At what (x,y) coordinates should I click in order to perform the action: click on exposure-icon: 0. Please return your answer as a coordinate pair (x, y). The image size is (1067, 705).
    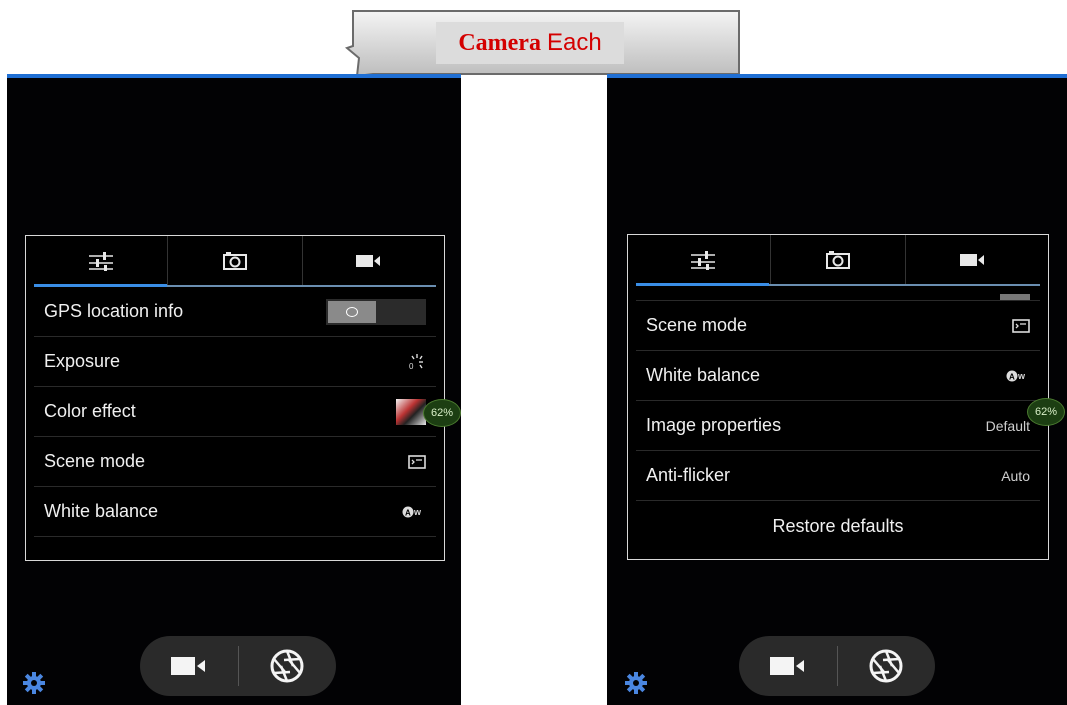
    Looking at the image, I should click on (416, 362).